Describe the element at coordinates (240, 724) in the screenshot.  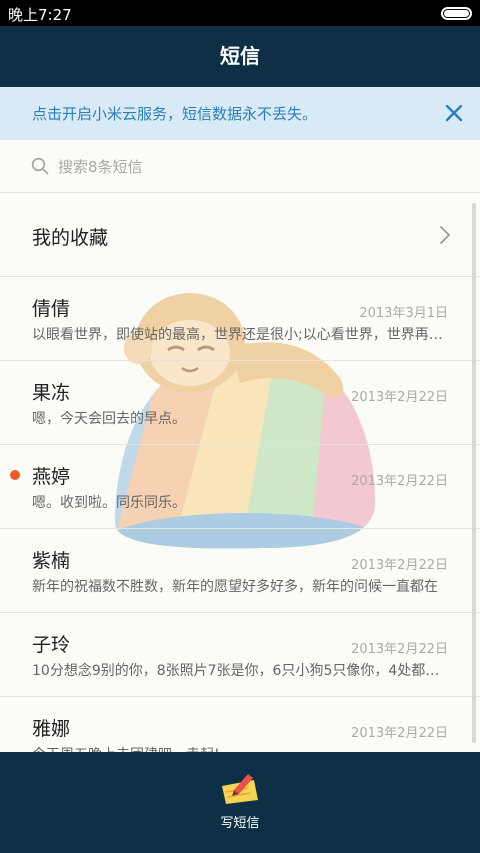
I see `conversation-item: 雅娜 2013年2月22日 今天周五晚上去团建吧，走起!` at that location.